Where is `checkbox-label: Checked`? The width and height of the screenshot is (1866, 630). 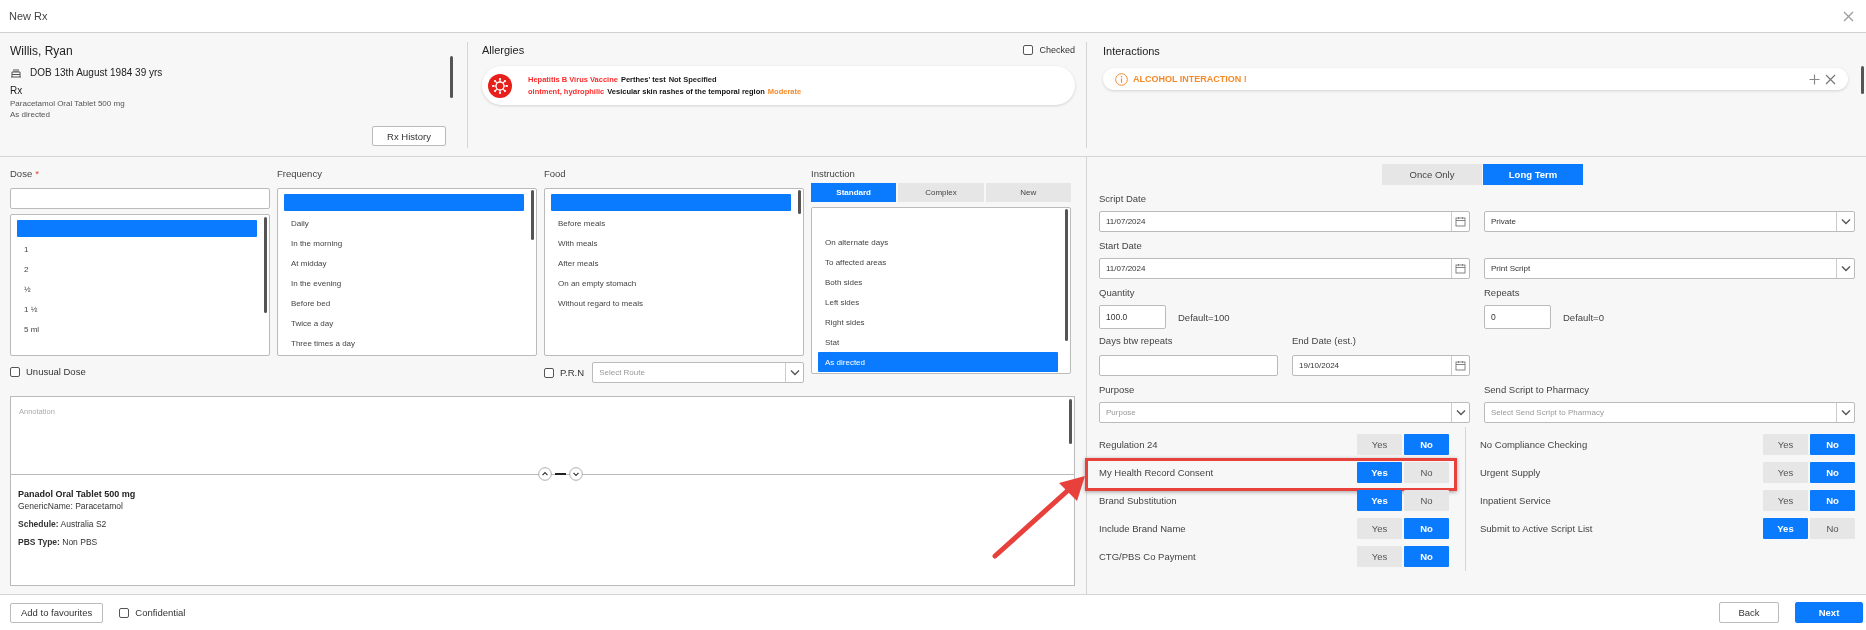
checkbox-label: Checked is located at coordinates (1057, 50).